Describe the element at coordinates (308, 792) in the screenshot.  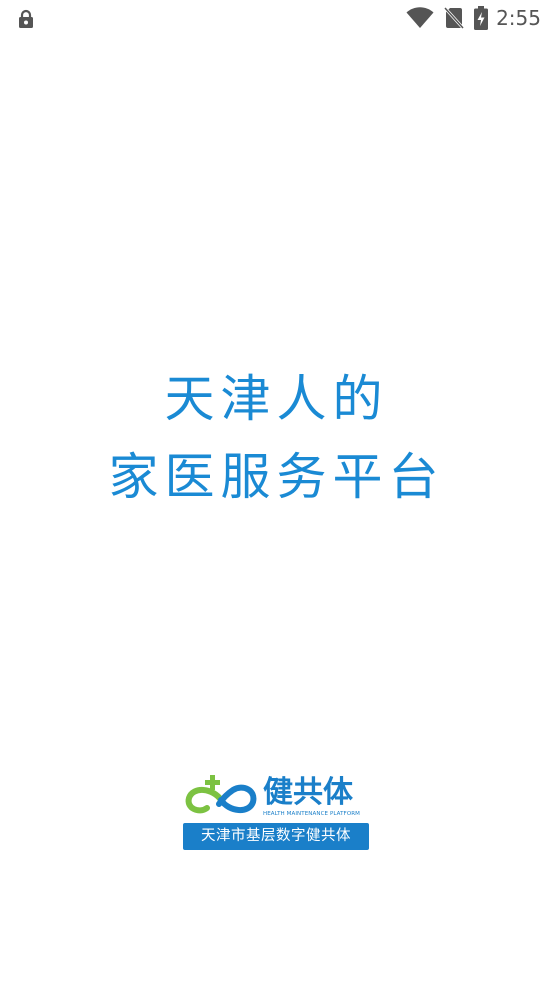
I see `logo-name: 健共体` at that location.